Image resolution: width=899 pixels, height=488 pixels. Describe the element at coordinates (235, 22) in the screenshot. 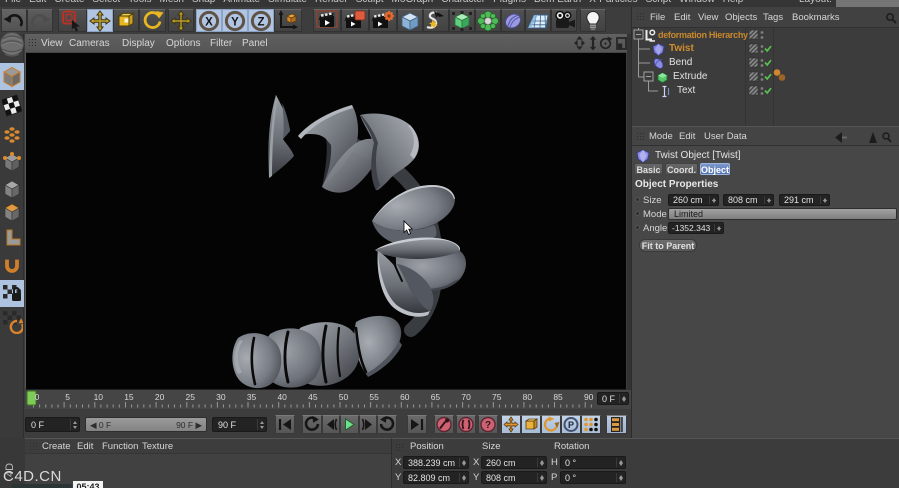

I see `svg-text: Y` at that location.